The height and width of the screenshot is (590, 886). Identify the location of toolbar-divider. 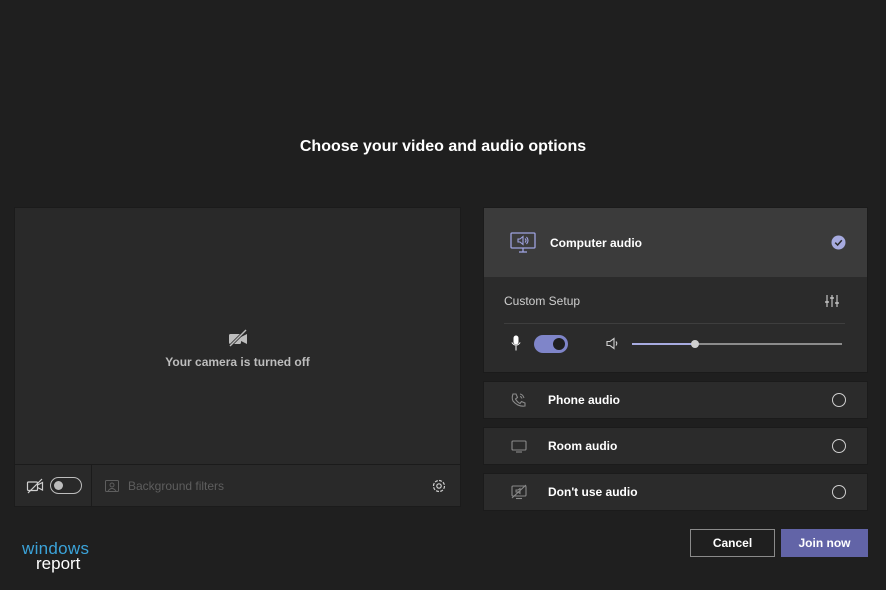
(91, 485).